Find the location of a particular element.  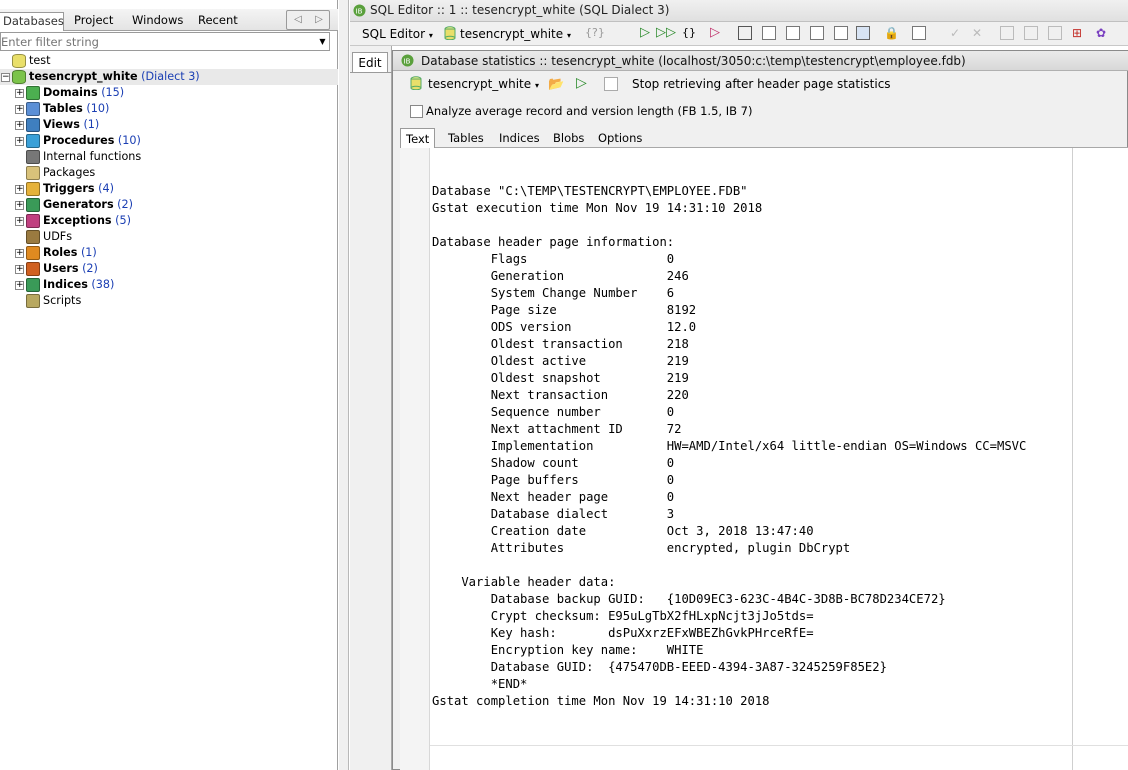

open-doc-icon is located at coordinates (793, 33).